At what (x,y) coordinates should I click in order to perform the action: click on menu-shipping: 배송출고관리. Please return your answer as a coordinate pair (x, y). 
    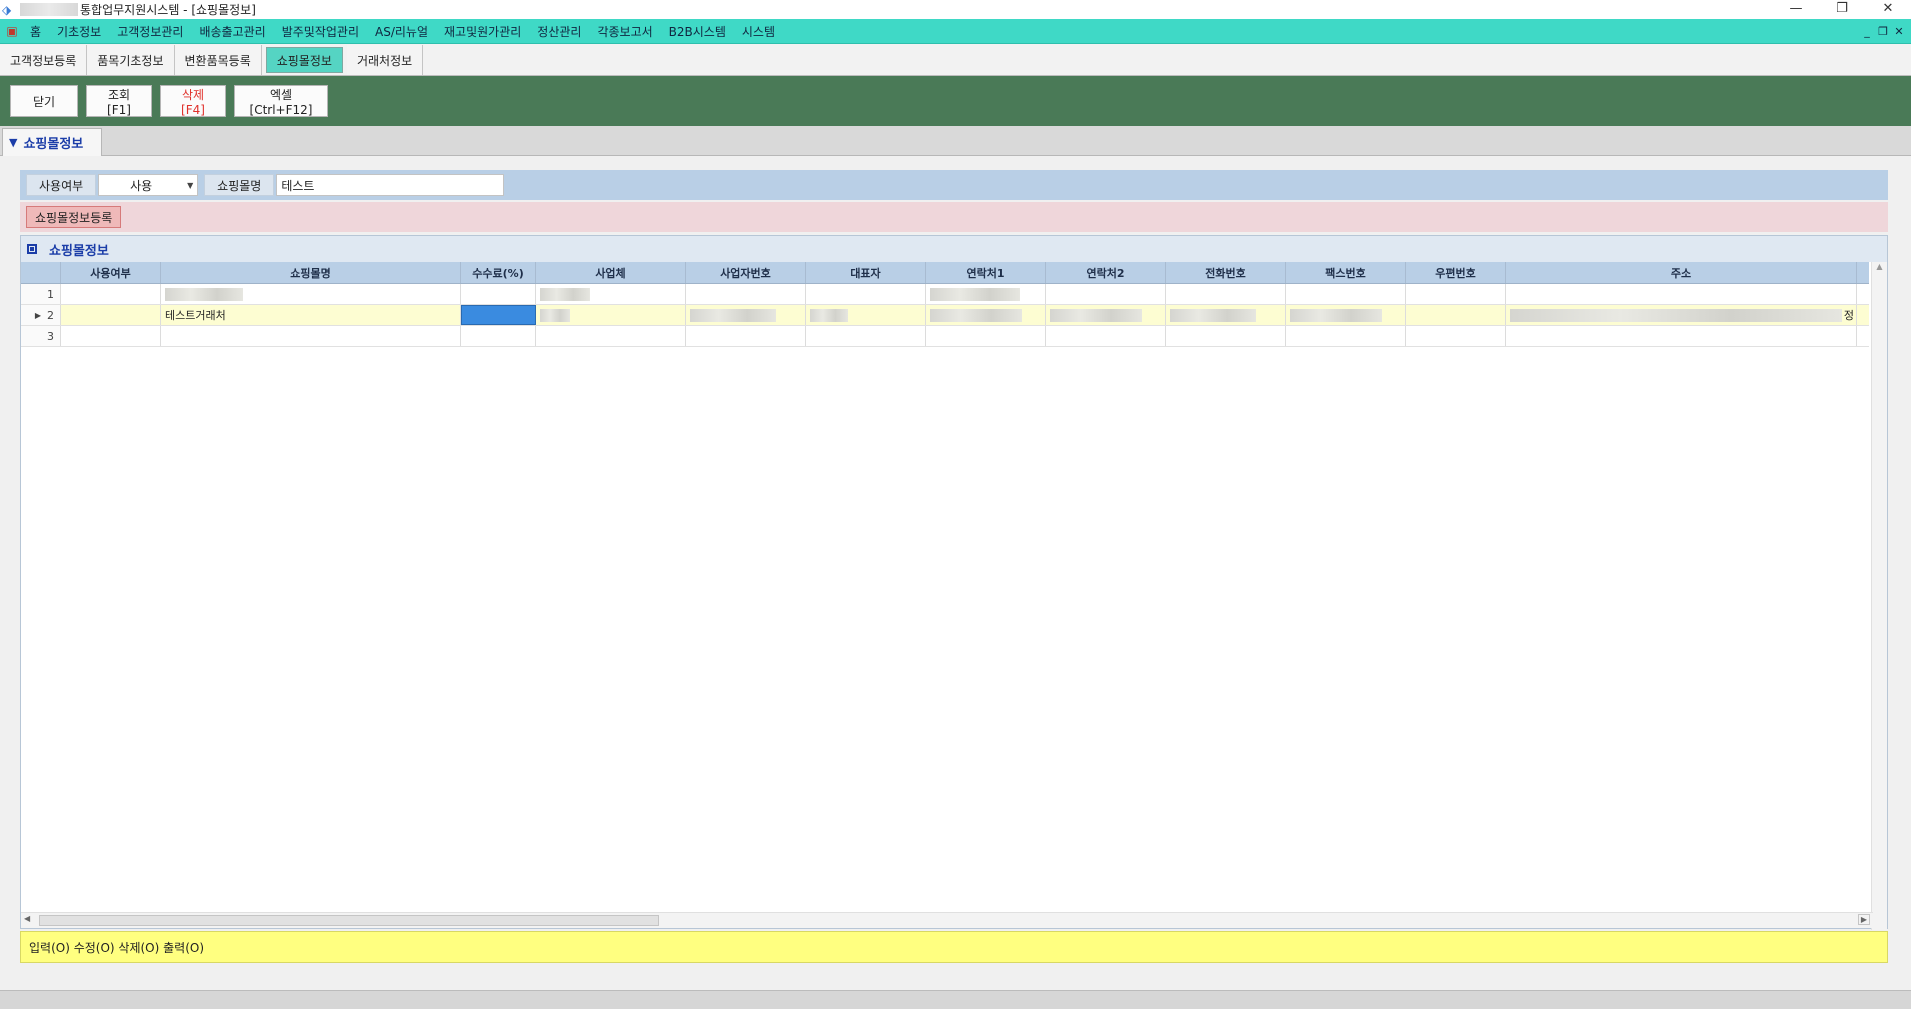
    Looking at the image, I should click on (232, 31).